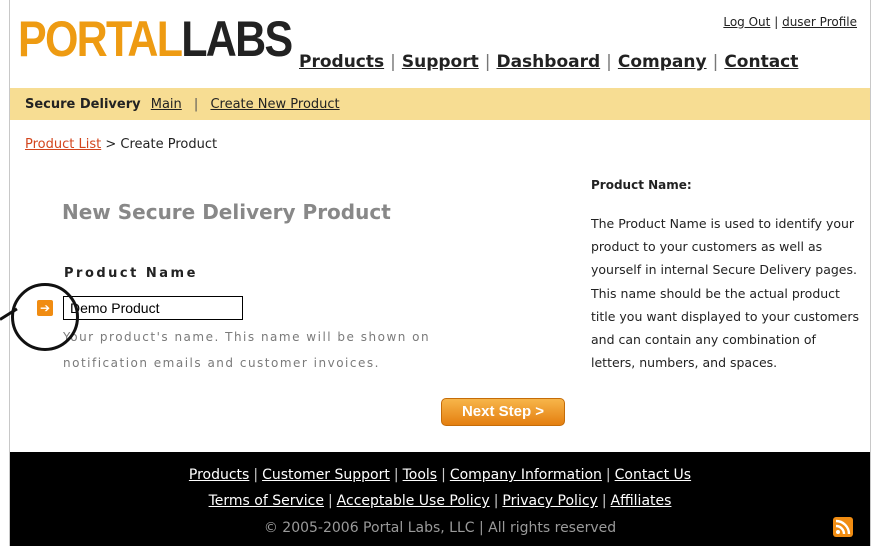 Image resolution: width=877 pixels, height=546 pixels. I want to click on nav-contact: Contact, so click(761, 62).